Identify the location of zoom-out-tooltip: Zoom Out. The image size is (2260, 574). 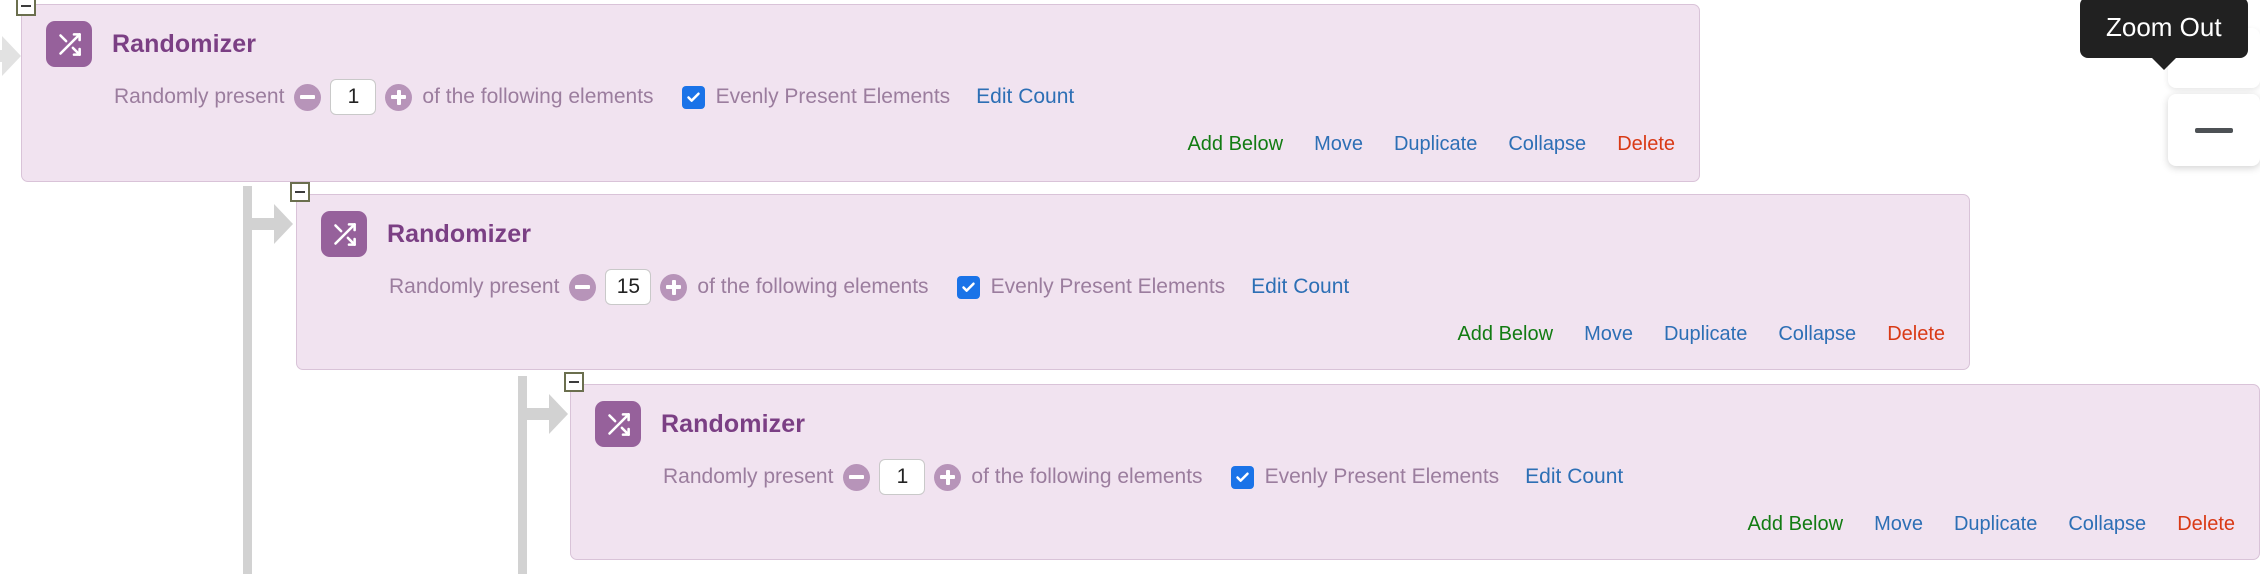
(2164, 35).